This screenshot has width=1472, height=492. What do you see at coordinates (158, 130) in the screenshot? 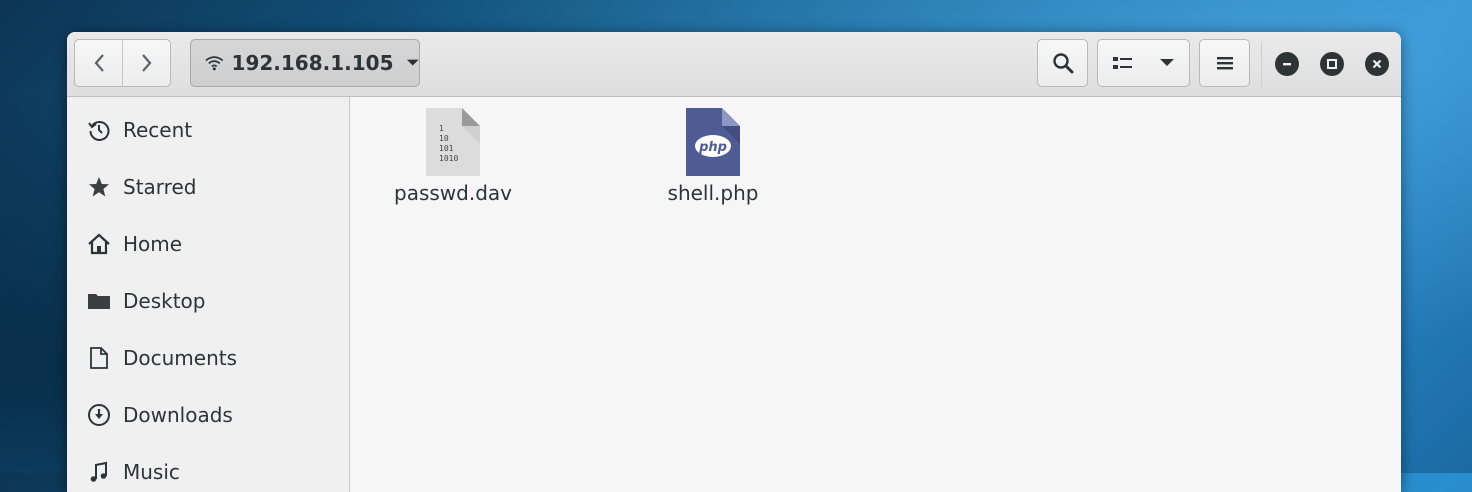
I see `sidebar-item-label: Recent` at bounding box center [158, 130].